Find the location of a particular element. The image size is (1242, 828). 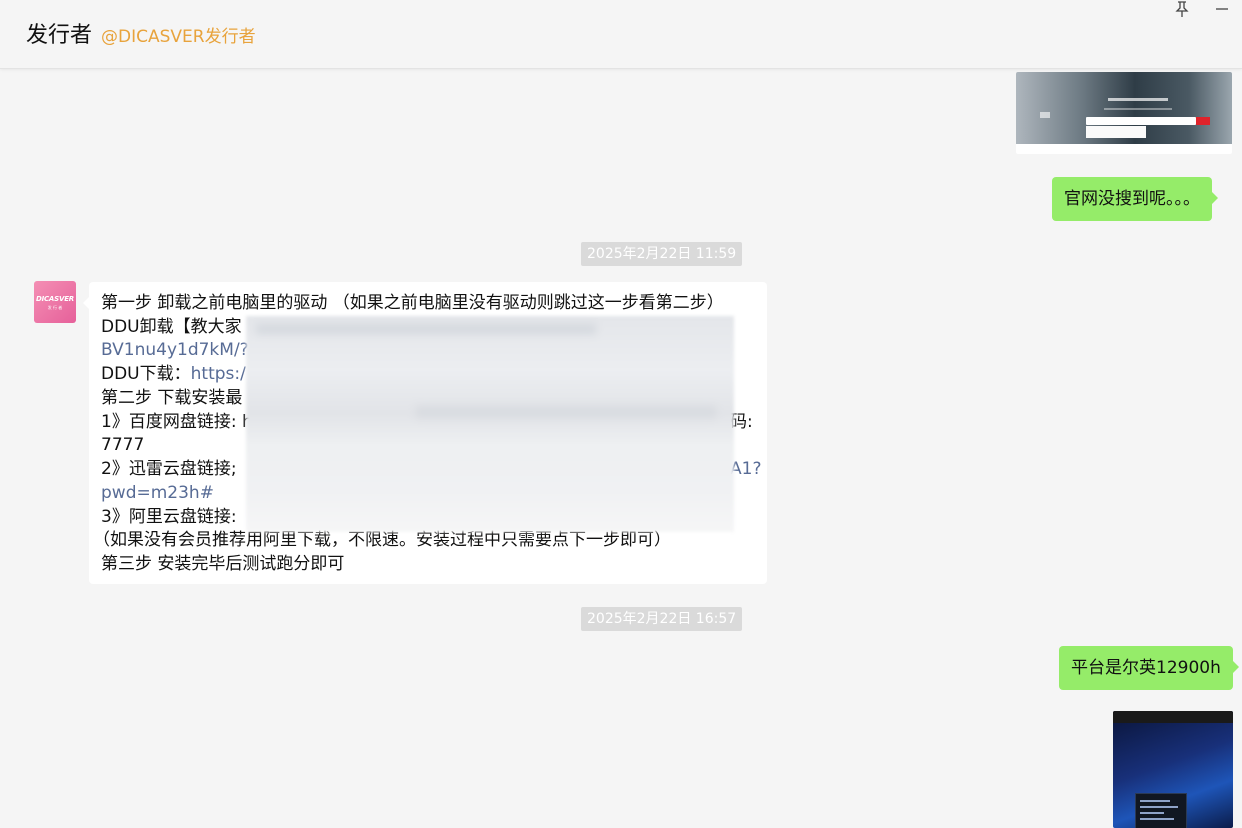

image-message-photo is located at coordinates (1173, 769).